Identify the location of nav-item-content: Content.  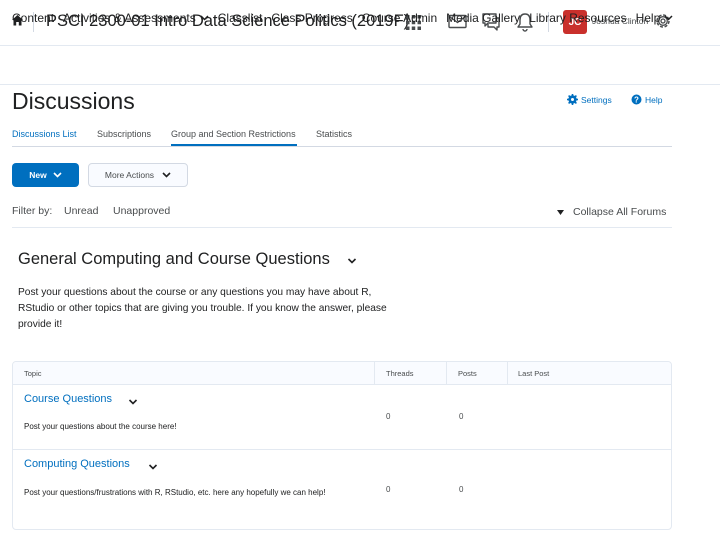
(33, 18).